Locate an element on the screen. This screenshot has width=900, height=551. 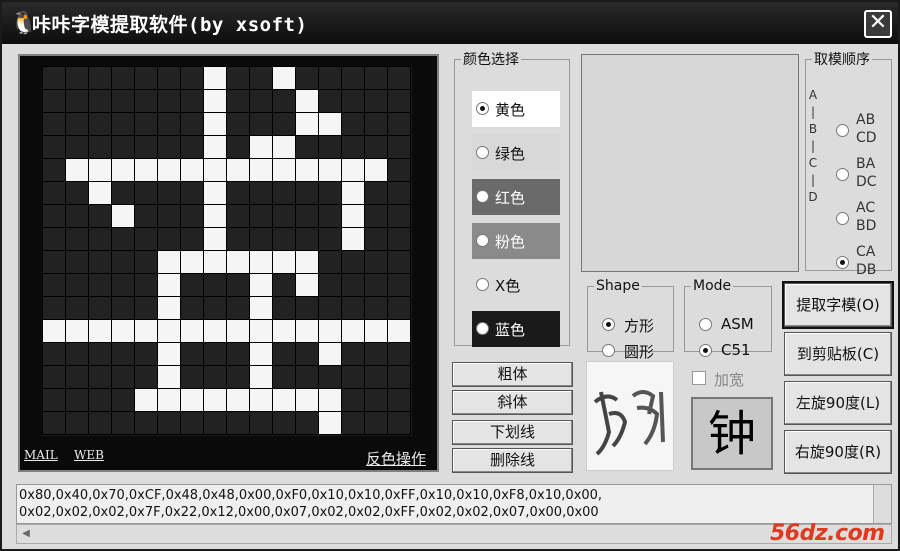
mail-link: MAIL is located at coordinates (41, 455).